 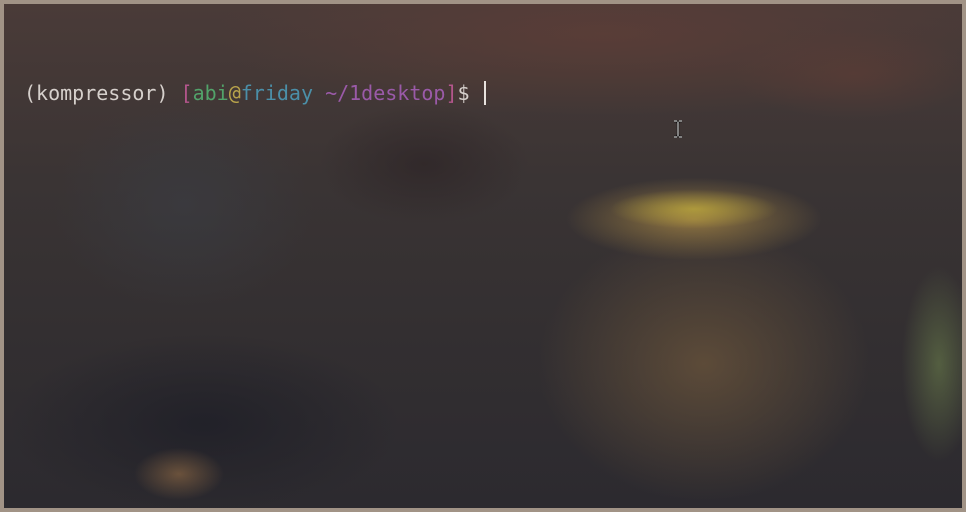 What do you see at coordinates (484, 93) in the screenshot?
I see `text-cursor` at bounding box center [484, 93].